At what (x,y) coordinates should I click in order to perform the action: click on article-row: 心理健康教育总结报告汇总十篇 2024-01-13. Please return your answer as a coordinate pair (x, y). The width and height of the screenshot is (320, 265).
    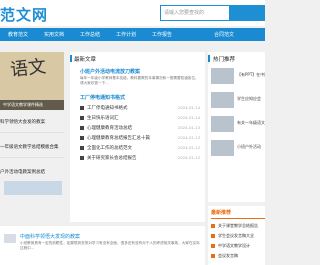
    Looking at the image, I should click on (140, 138).